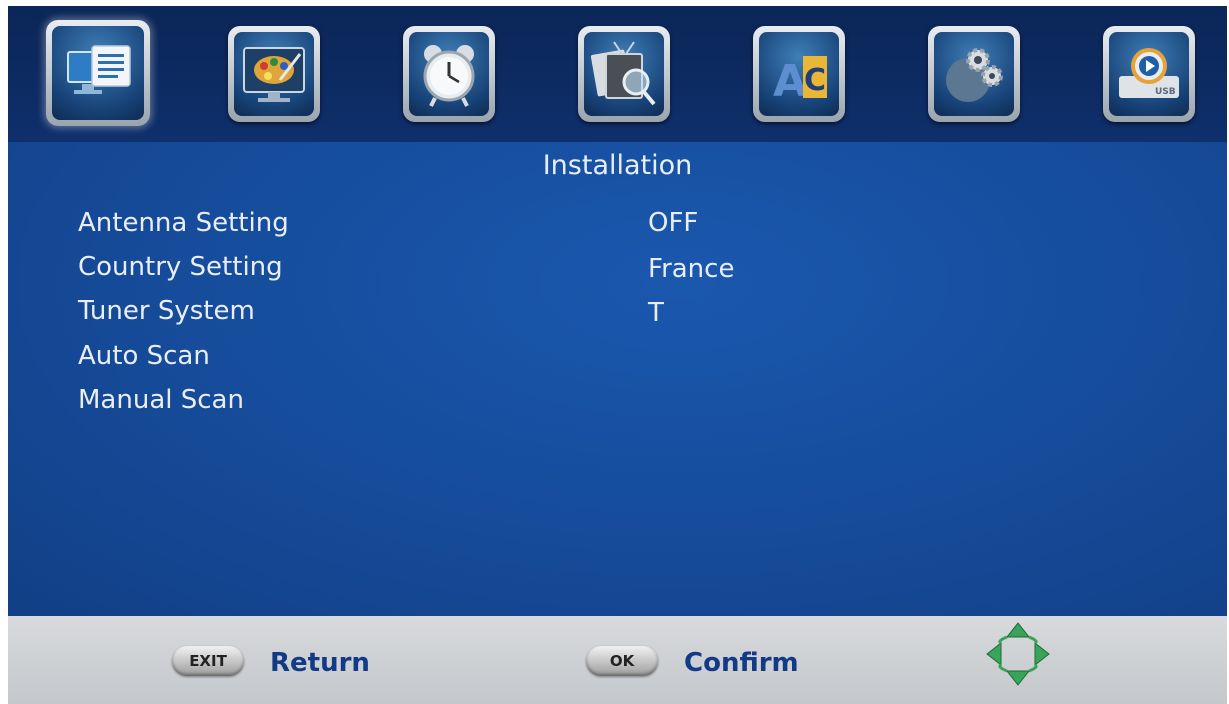 The image size is (1229, 704). Describe the element at coordinates (208, 661) in the screenshot. I see `exit-key-badge: EXIT` at that location.